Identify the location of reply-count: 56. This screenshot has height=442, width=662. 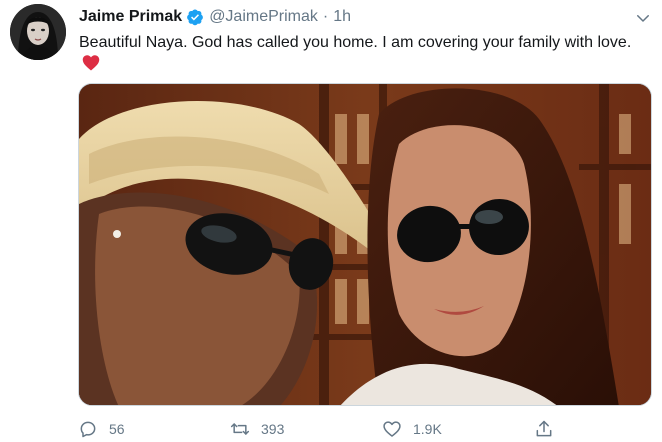
(117, 429).